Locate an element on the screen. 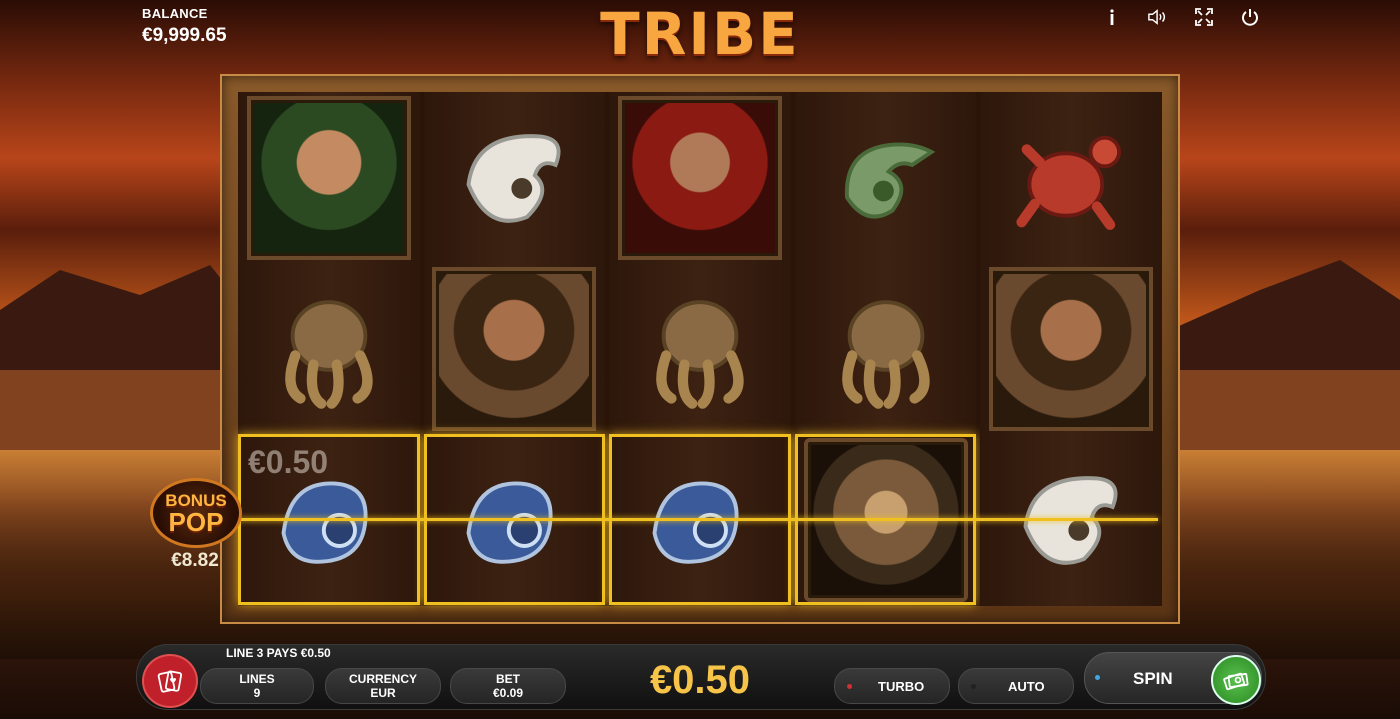 Image resolution: width=1400 pixels, height=719 pixels. spin-indicator is located at coordinates (1097, 677).